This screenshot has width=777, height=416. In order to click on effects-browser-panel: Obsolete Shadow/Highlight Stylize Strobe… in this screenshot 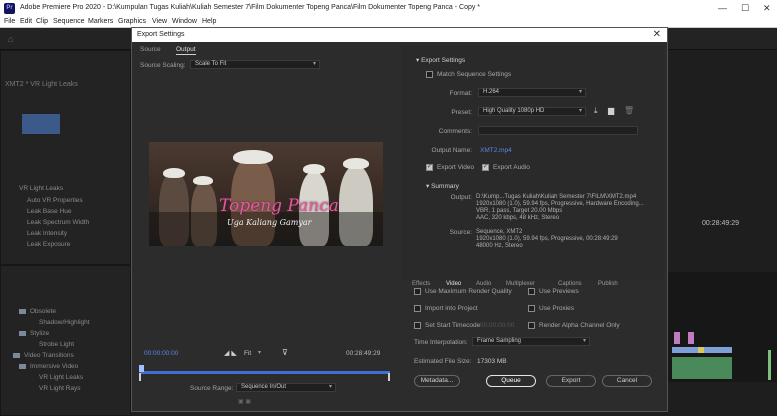, I will do `click(65, 340)`.